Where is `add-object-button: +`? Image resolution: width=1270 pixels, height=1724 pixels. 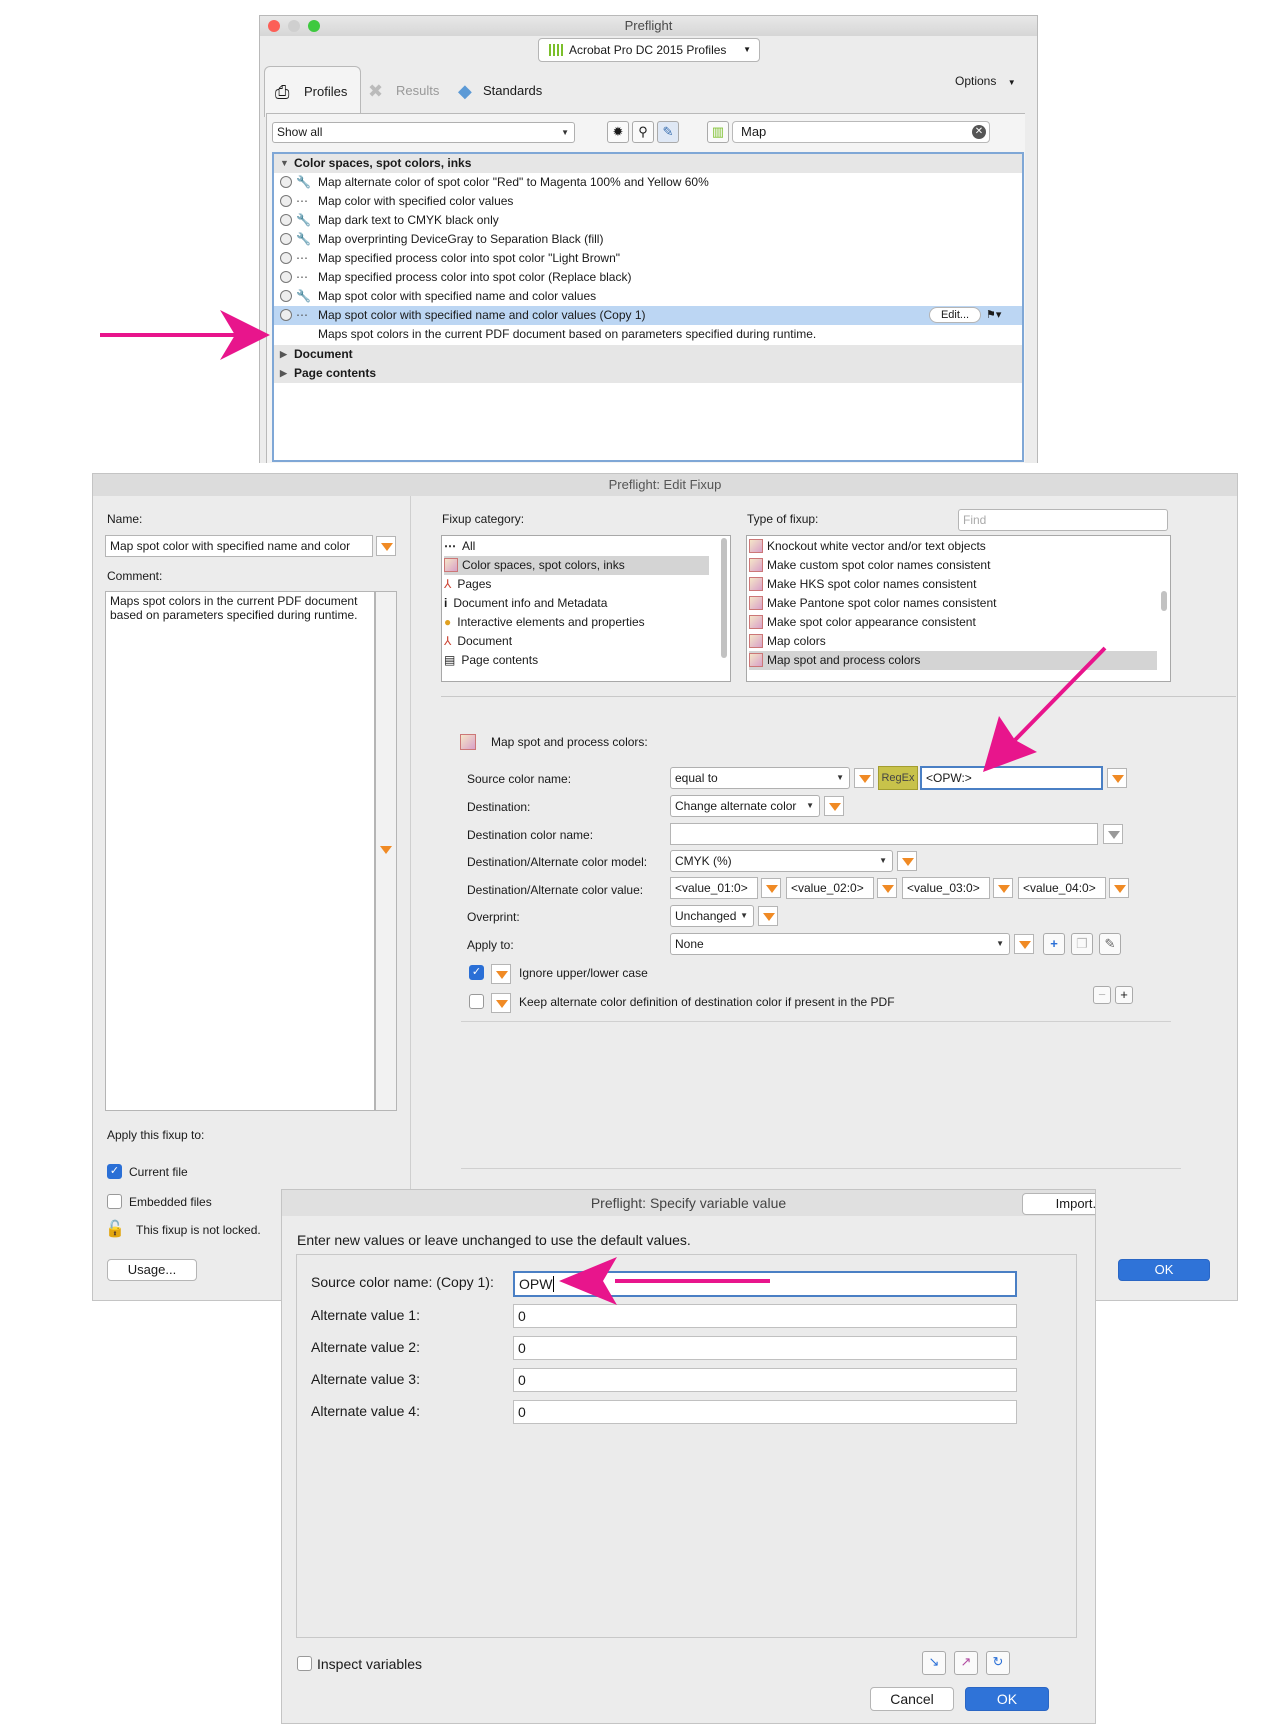
add-object-button: + is located at coordinates (1054, 944).